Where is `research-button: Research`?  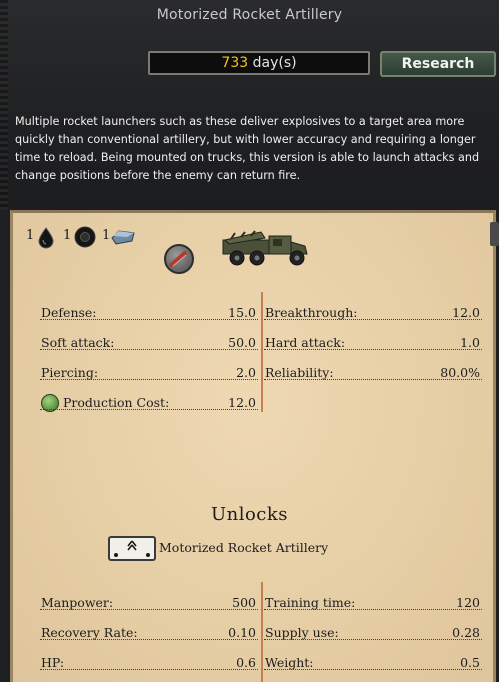 research-button: Research is located at coordinates (438, 64).